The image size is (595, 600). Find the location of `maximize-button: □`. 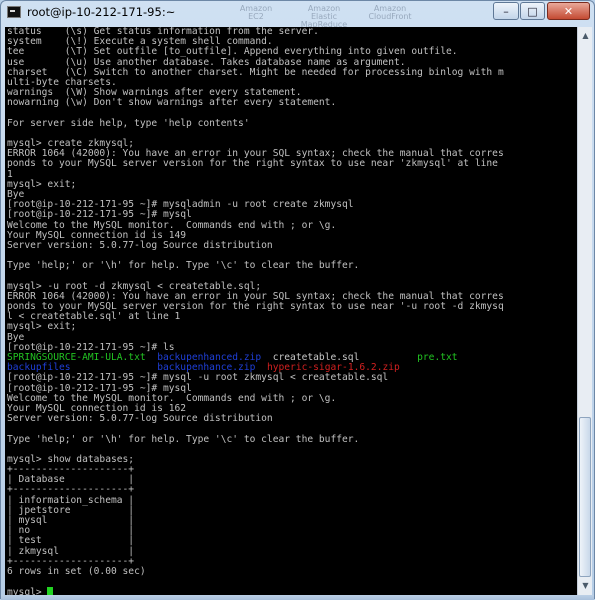

maximize-button: □ is located at coordinates (532, 11).